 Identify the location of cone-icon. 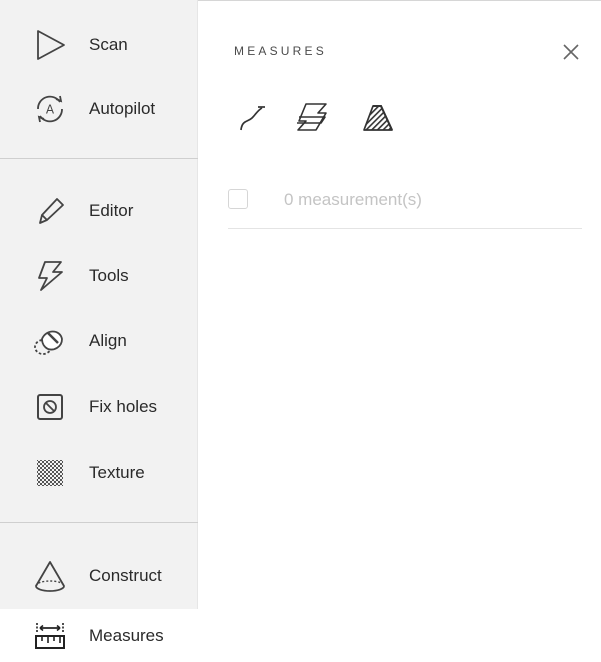
(50, 576).